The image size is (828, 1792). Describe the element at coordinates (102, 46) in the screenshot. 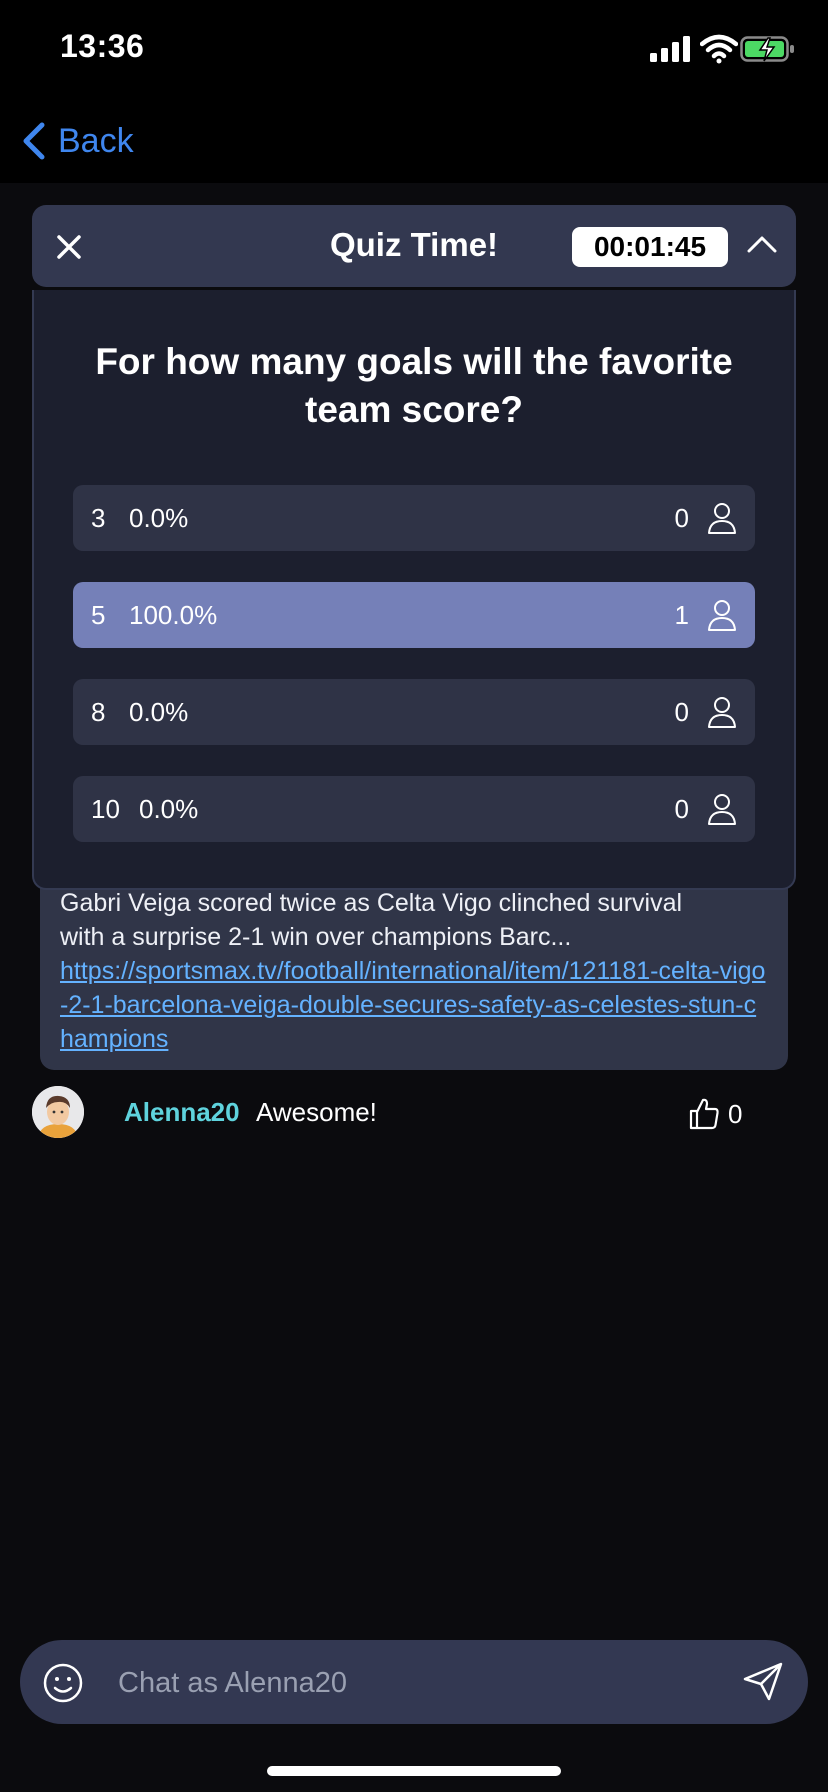

I see `status-time: 13:36` at that location.